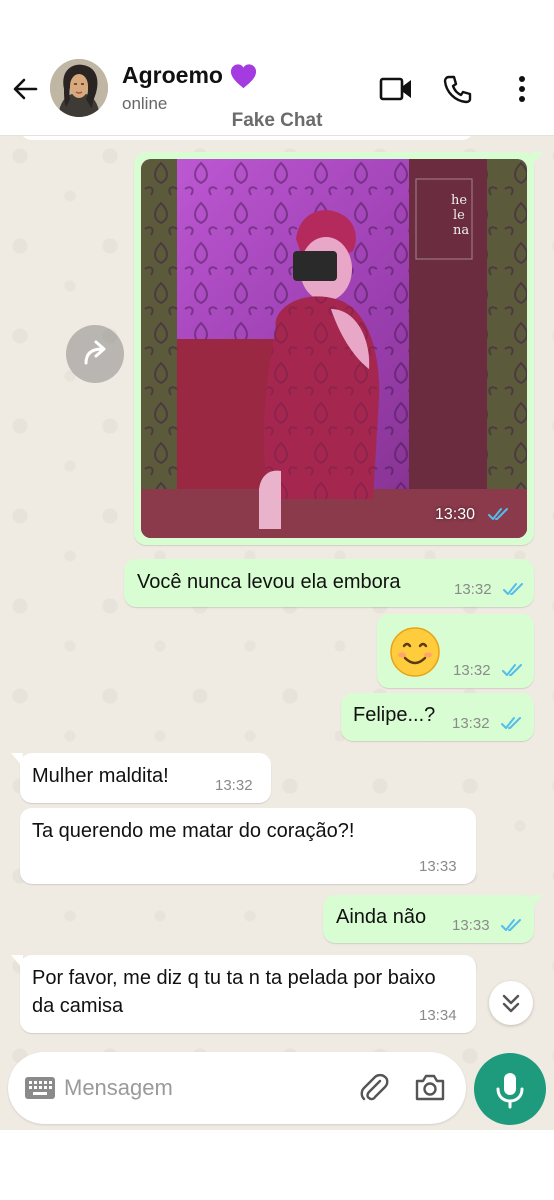 The height and width of the screenshot is (1200, 554). I want to click on svg-text: na, so click(461, 230).